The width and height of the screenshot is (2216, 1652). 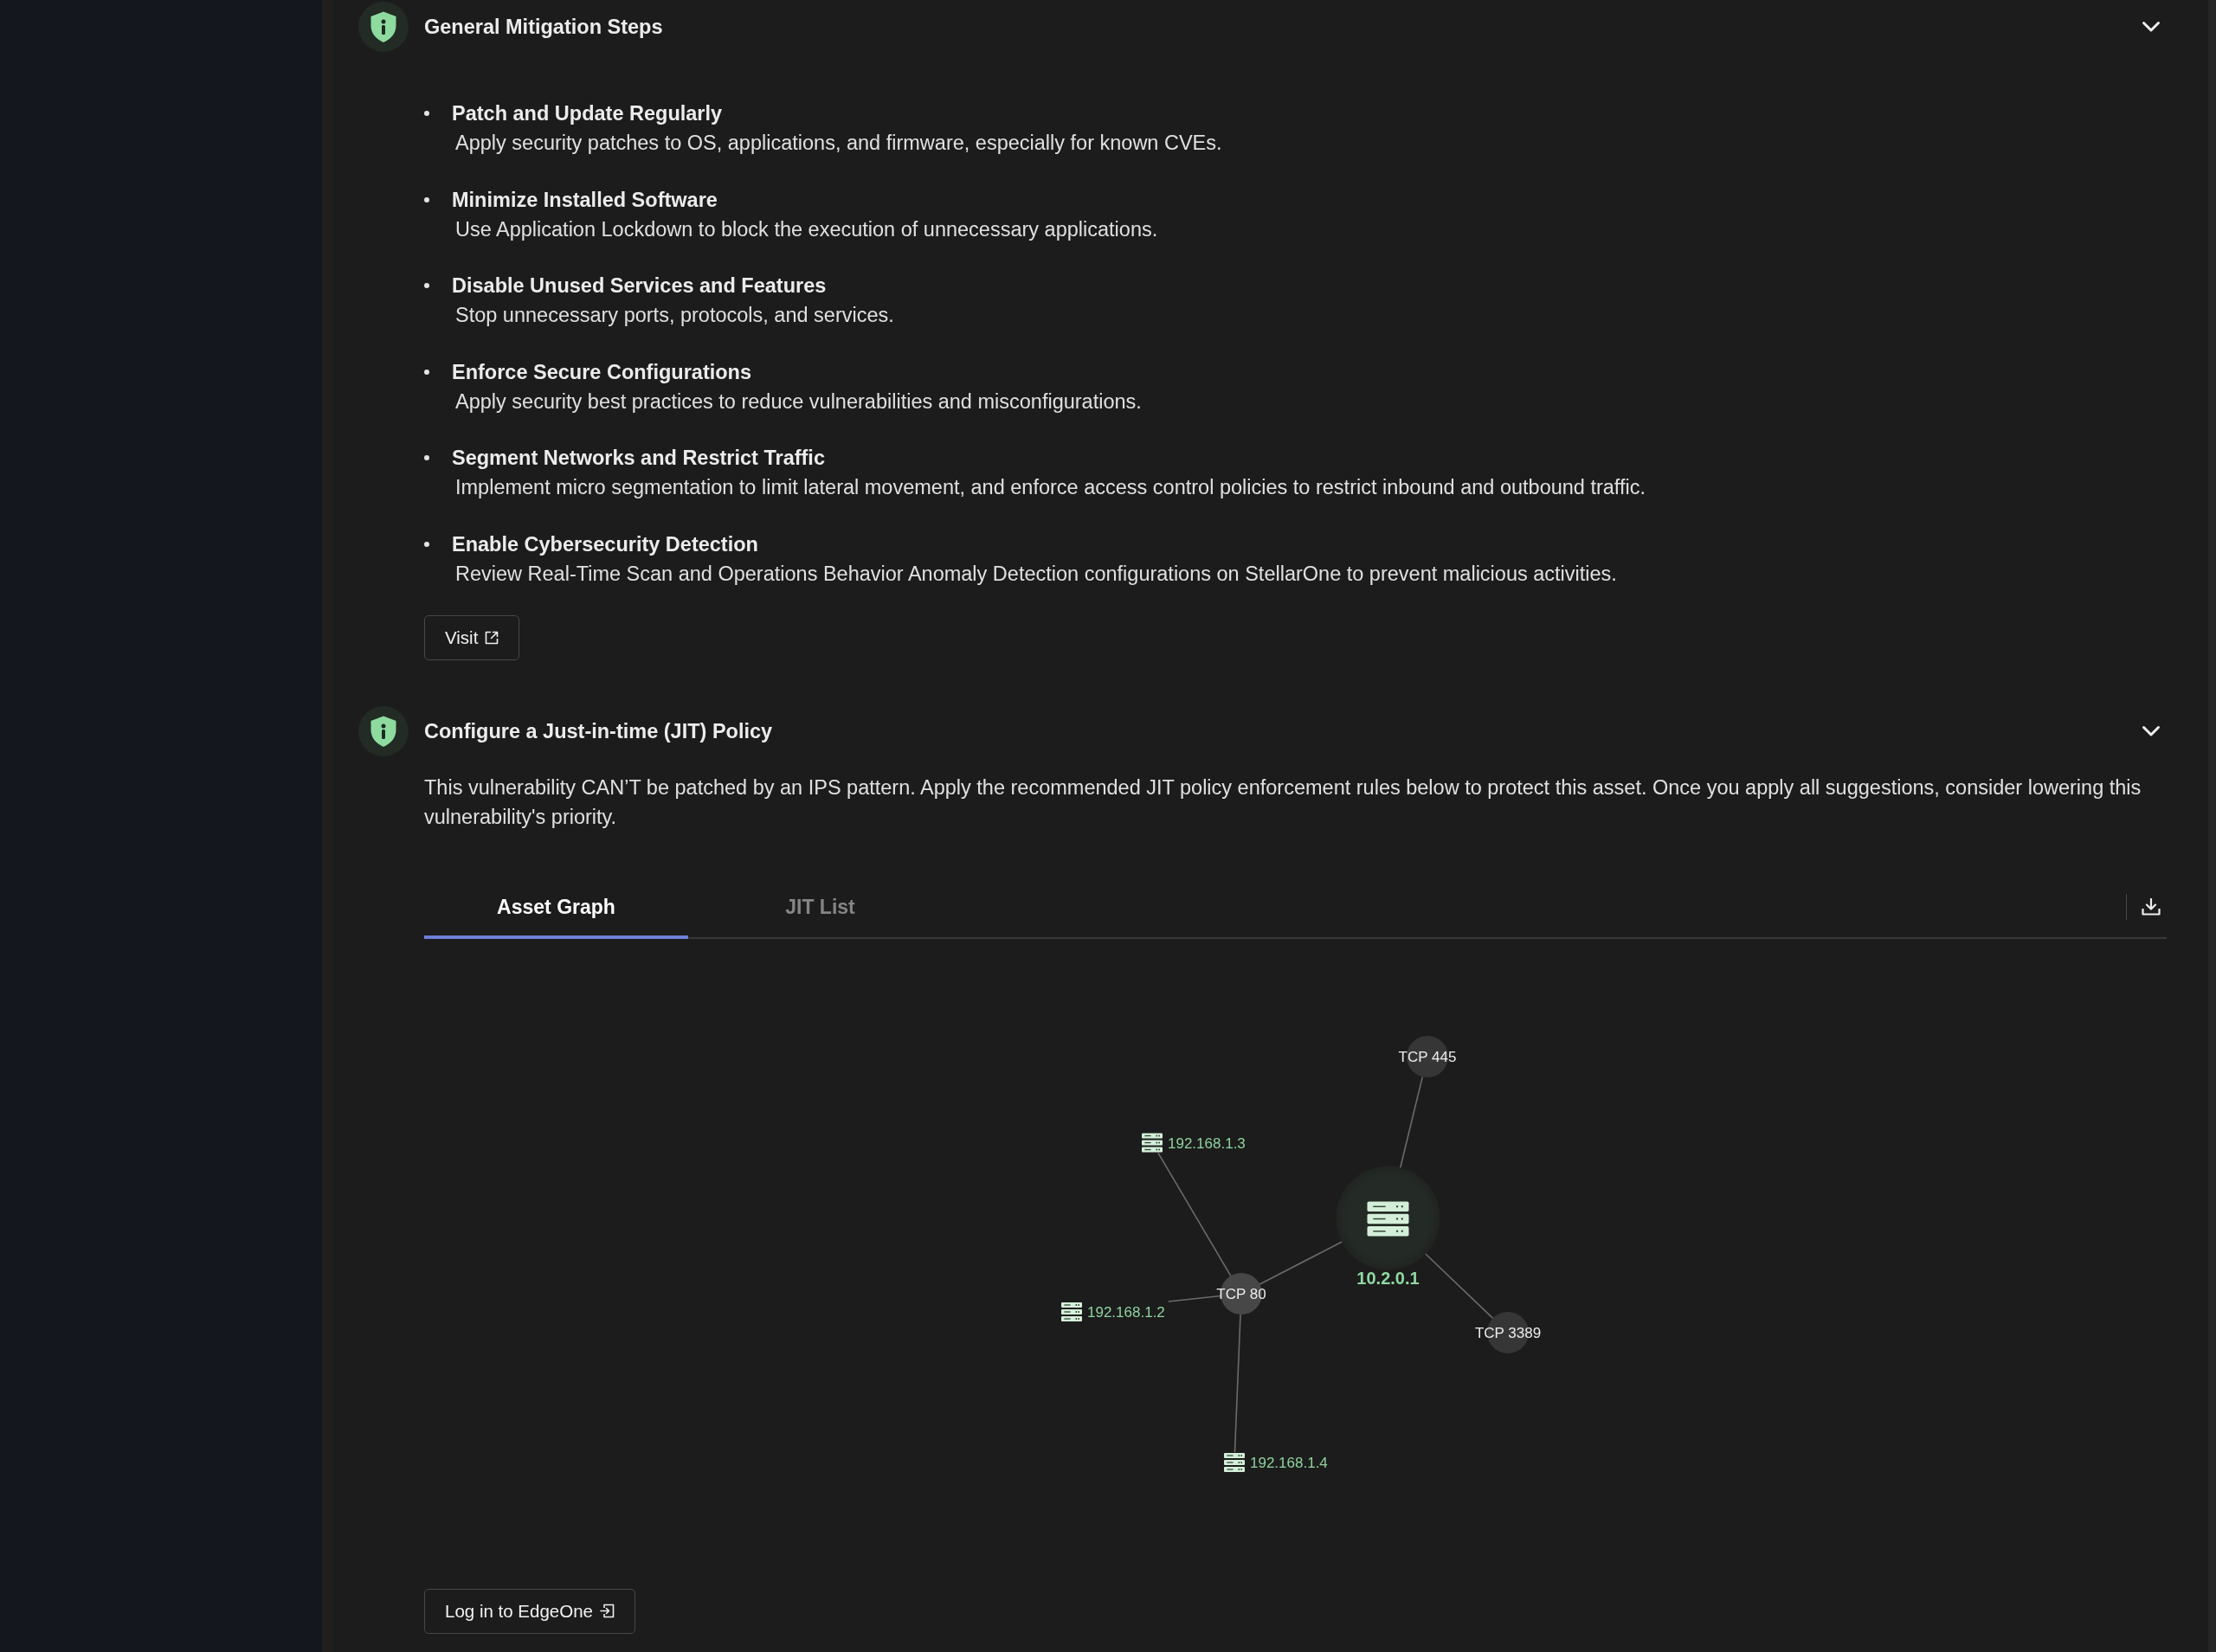 What do you see at coordinates (605, 544) in the screenshot?
I see `step-title: Enable Cybersecurity Detection` at bounding box center [605, 544].